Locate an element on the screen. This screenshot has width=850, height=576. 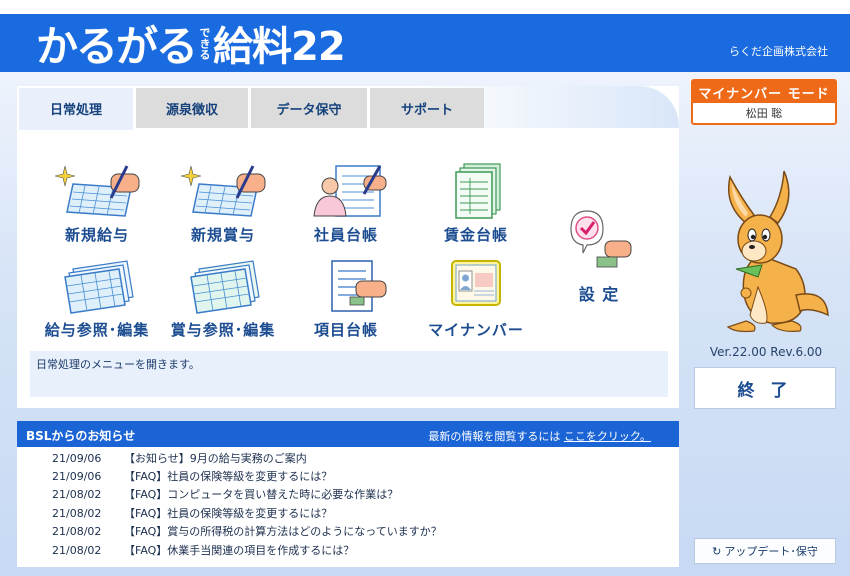
tab-label: 日常処理 is located at coordinates (75, 110).